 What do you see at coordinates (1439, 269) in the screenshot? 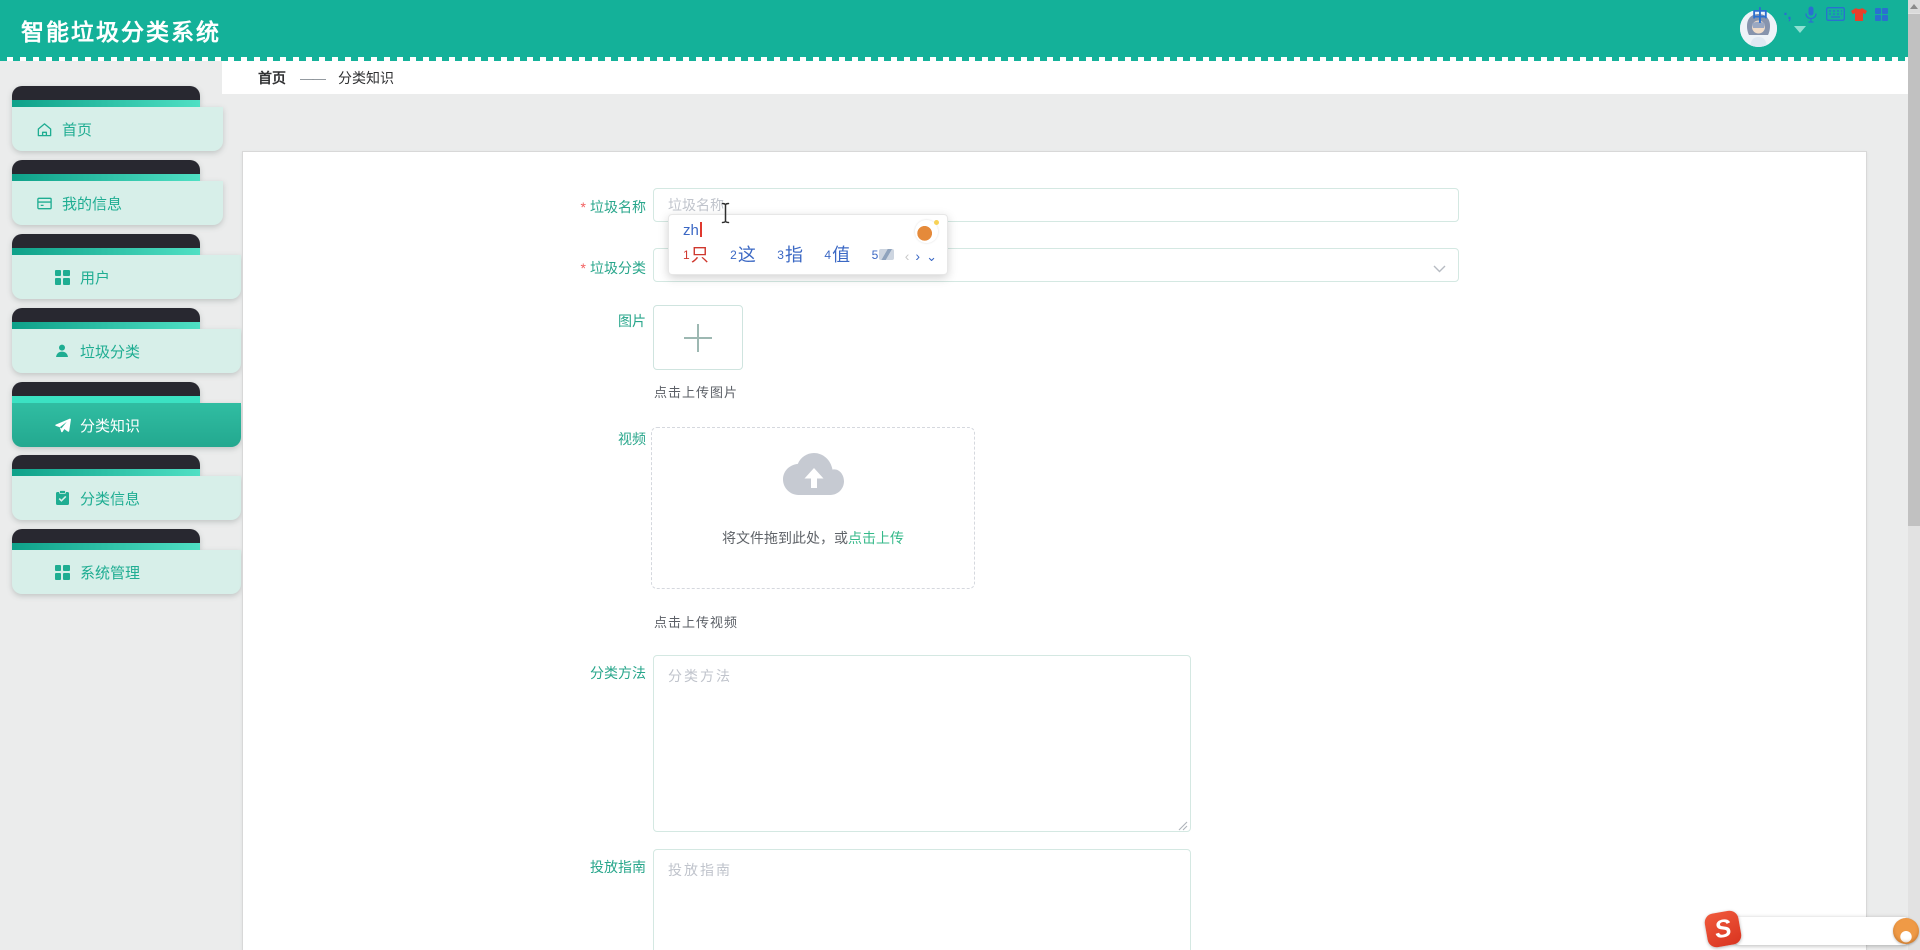
I see `chevron-down-icon` at bounding box center [1439, 269].